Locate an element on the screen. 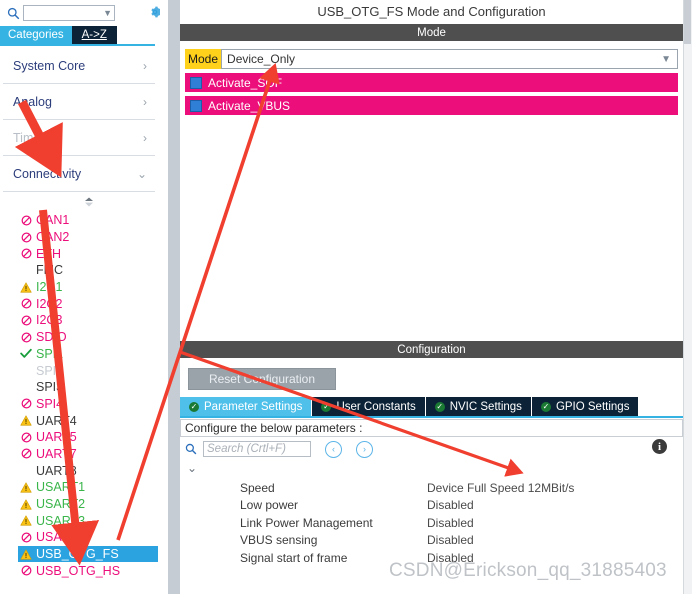  scroll-up-spinner-icon is located at coordinates (89, 202).